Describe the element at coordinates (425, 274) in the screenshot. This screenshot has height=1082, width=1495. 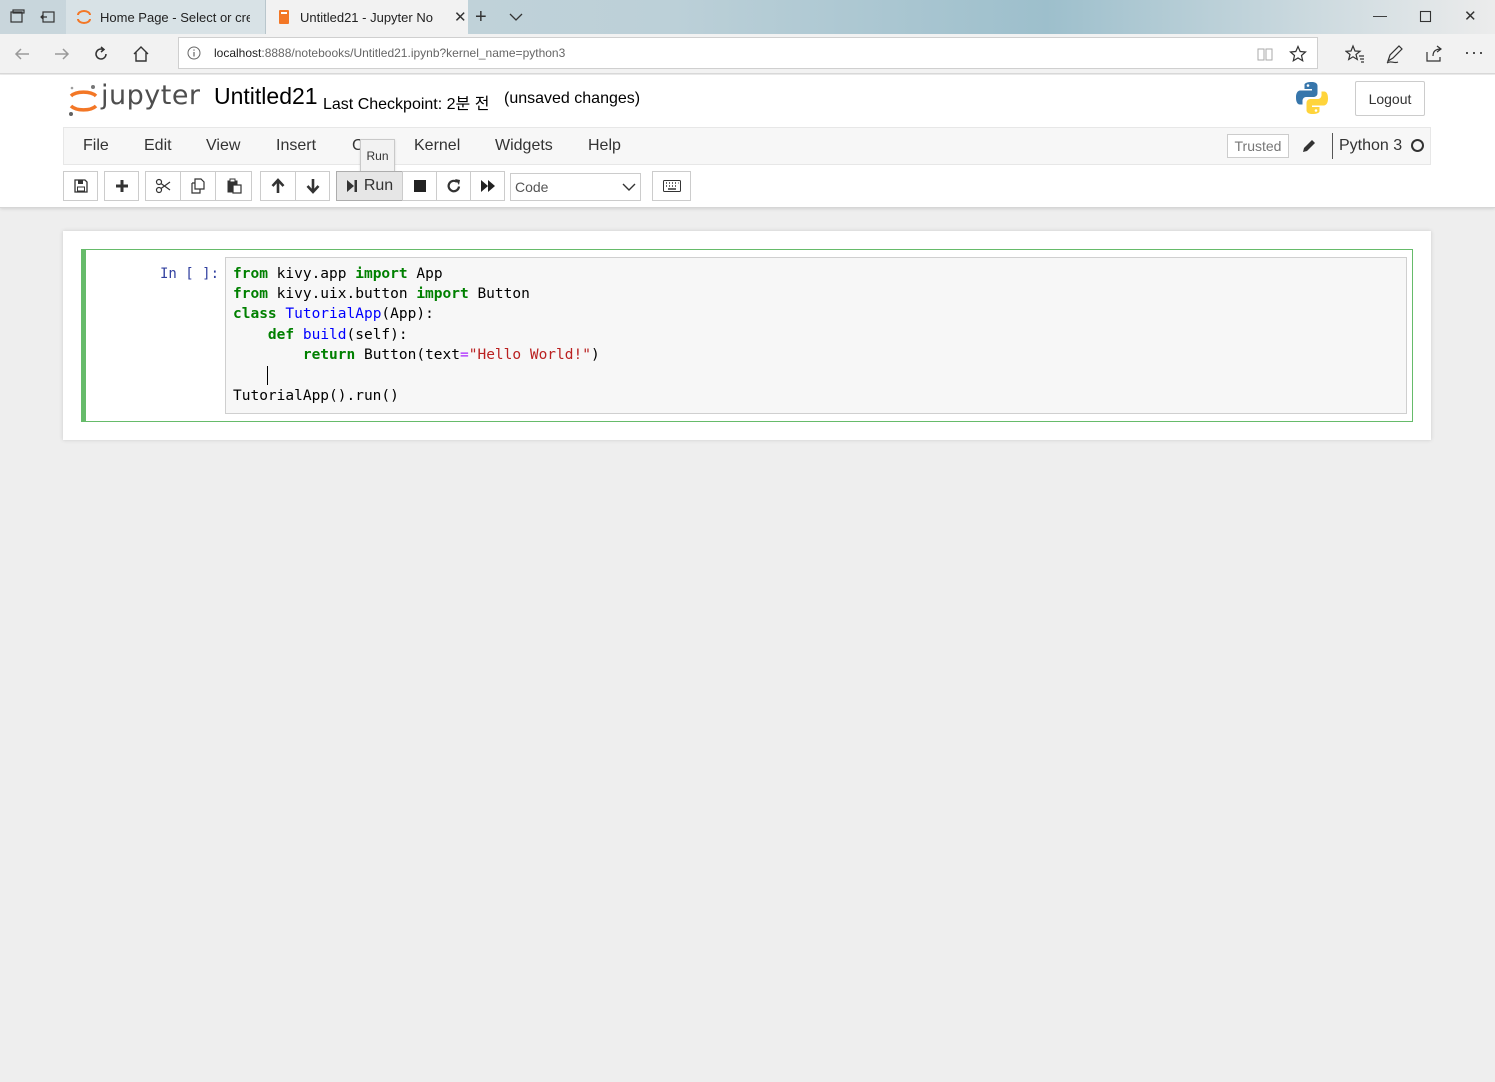
I see `code-token: App` at that location.